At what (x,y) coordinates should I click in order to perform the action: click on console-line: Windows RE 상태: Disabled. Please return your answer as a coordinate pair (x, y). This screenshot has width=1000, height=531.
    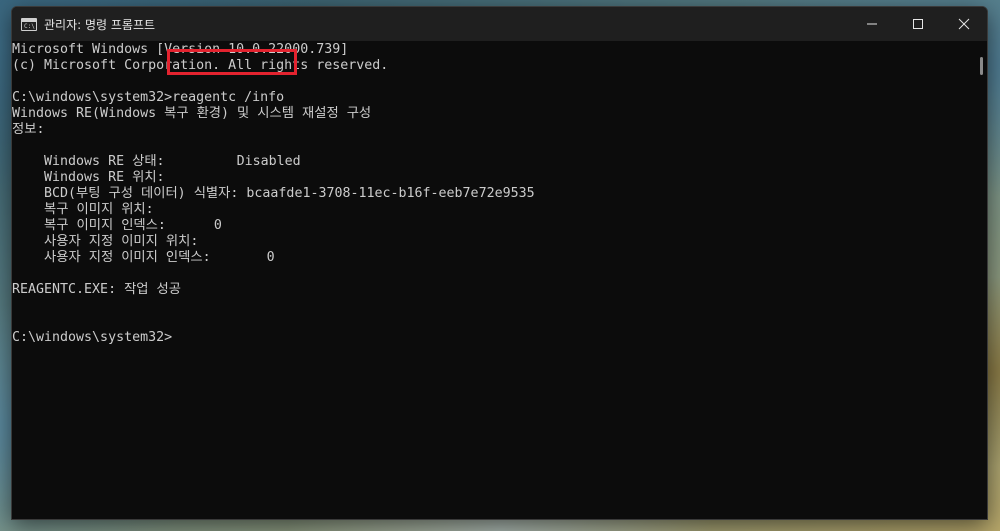
    Looking at the image, I should click on (156, 161).